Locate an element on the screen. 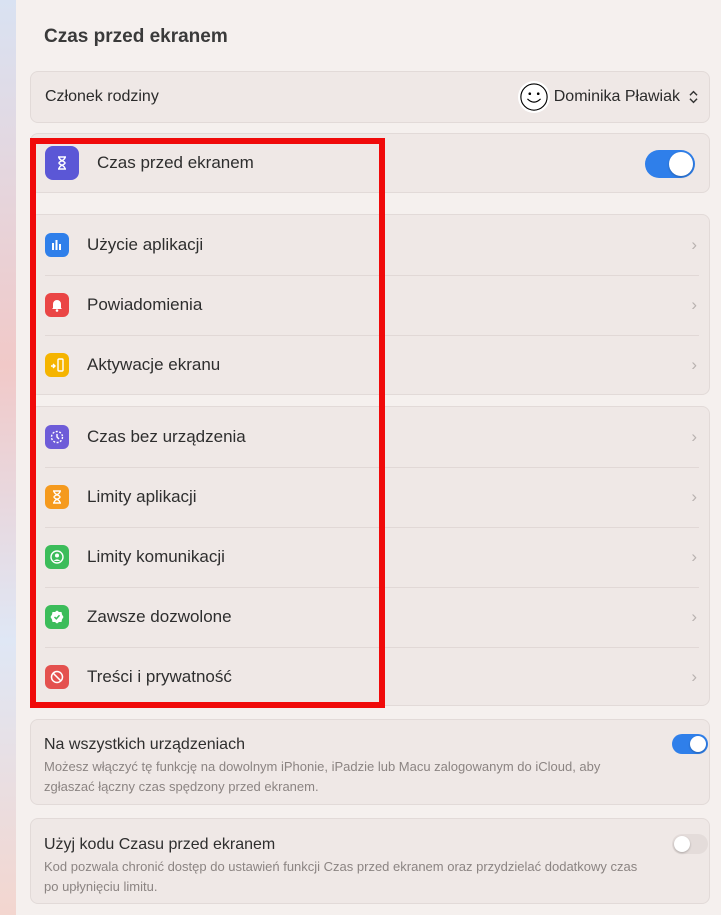  passcode-toggle is located at coordinates (690, 844).